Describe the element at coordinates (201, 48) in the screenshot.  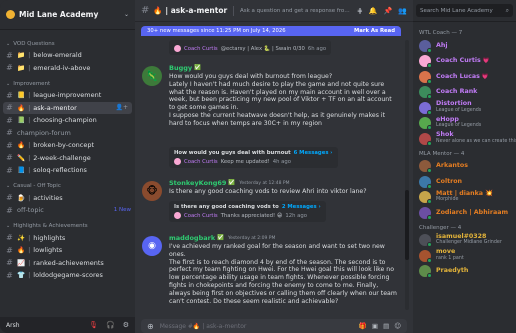
I see `thread-user: Coach Curtis` at that location.